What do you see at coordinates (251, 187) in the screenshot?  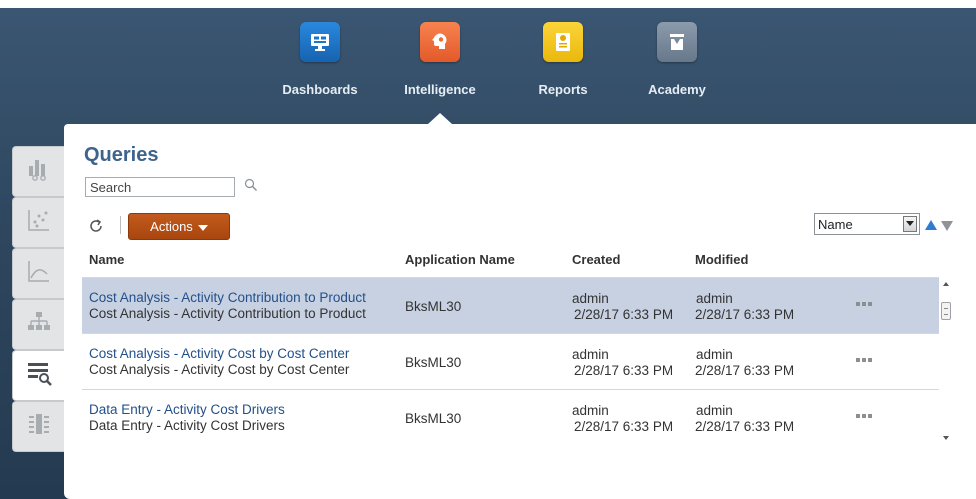 I see `search-icon` at bounding box center [251, 187].